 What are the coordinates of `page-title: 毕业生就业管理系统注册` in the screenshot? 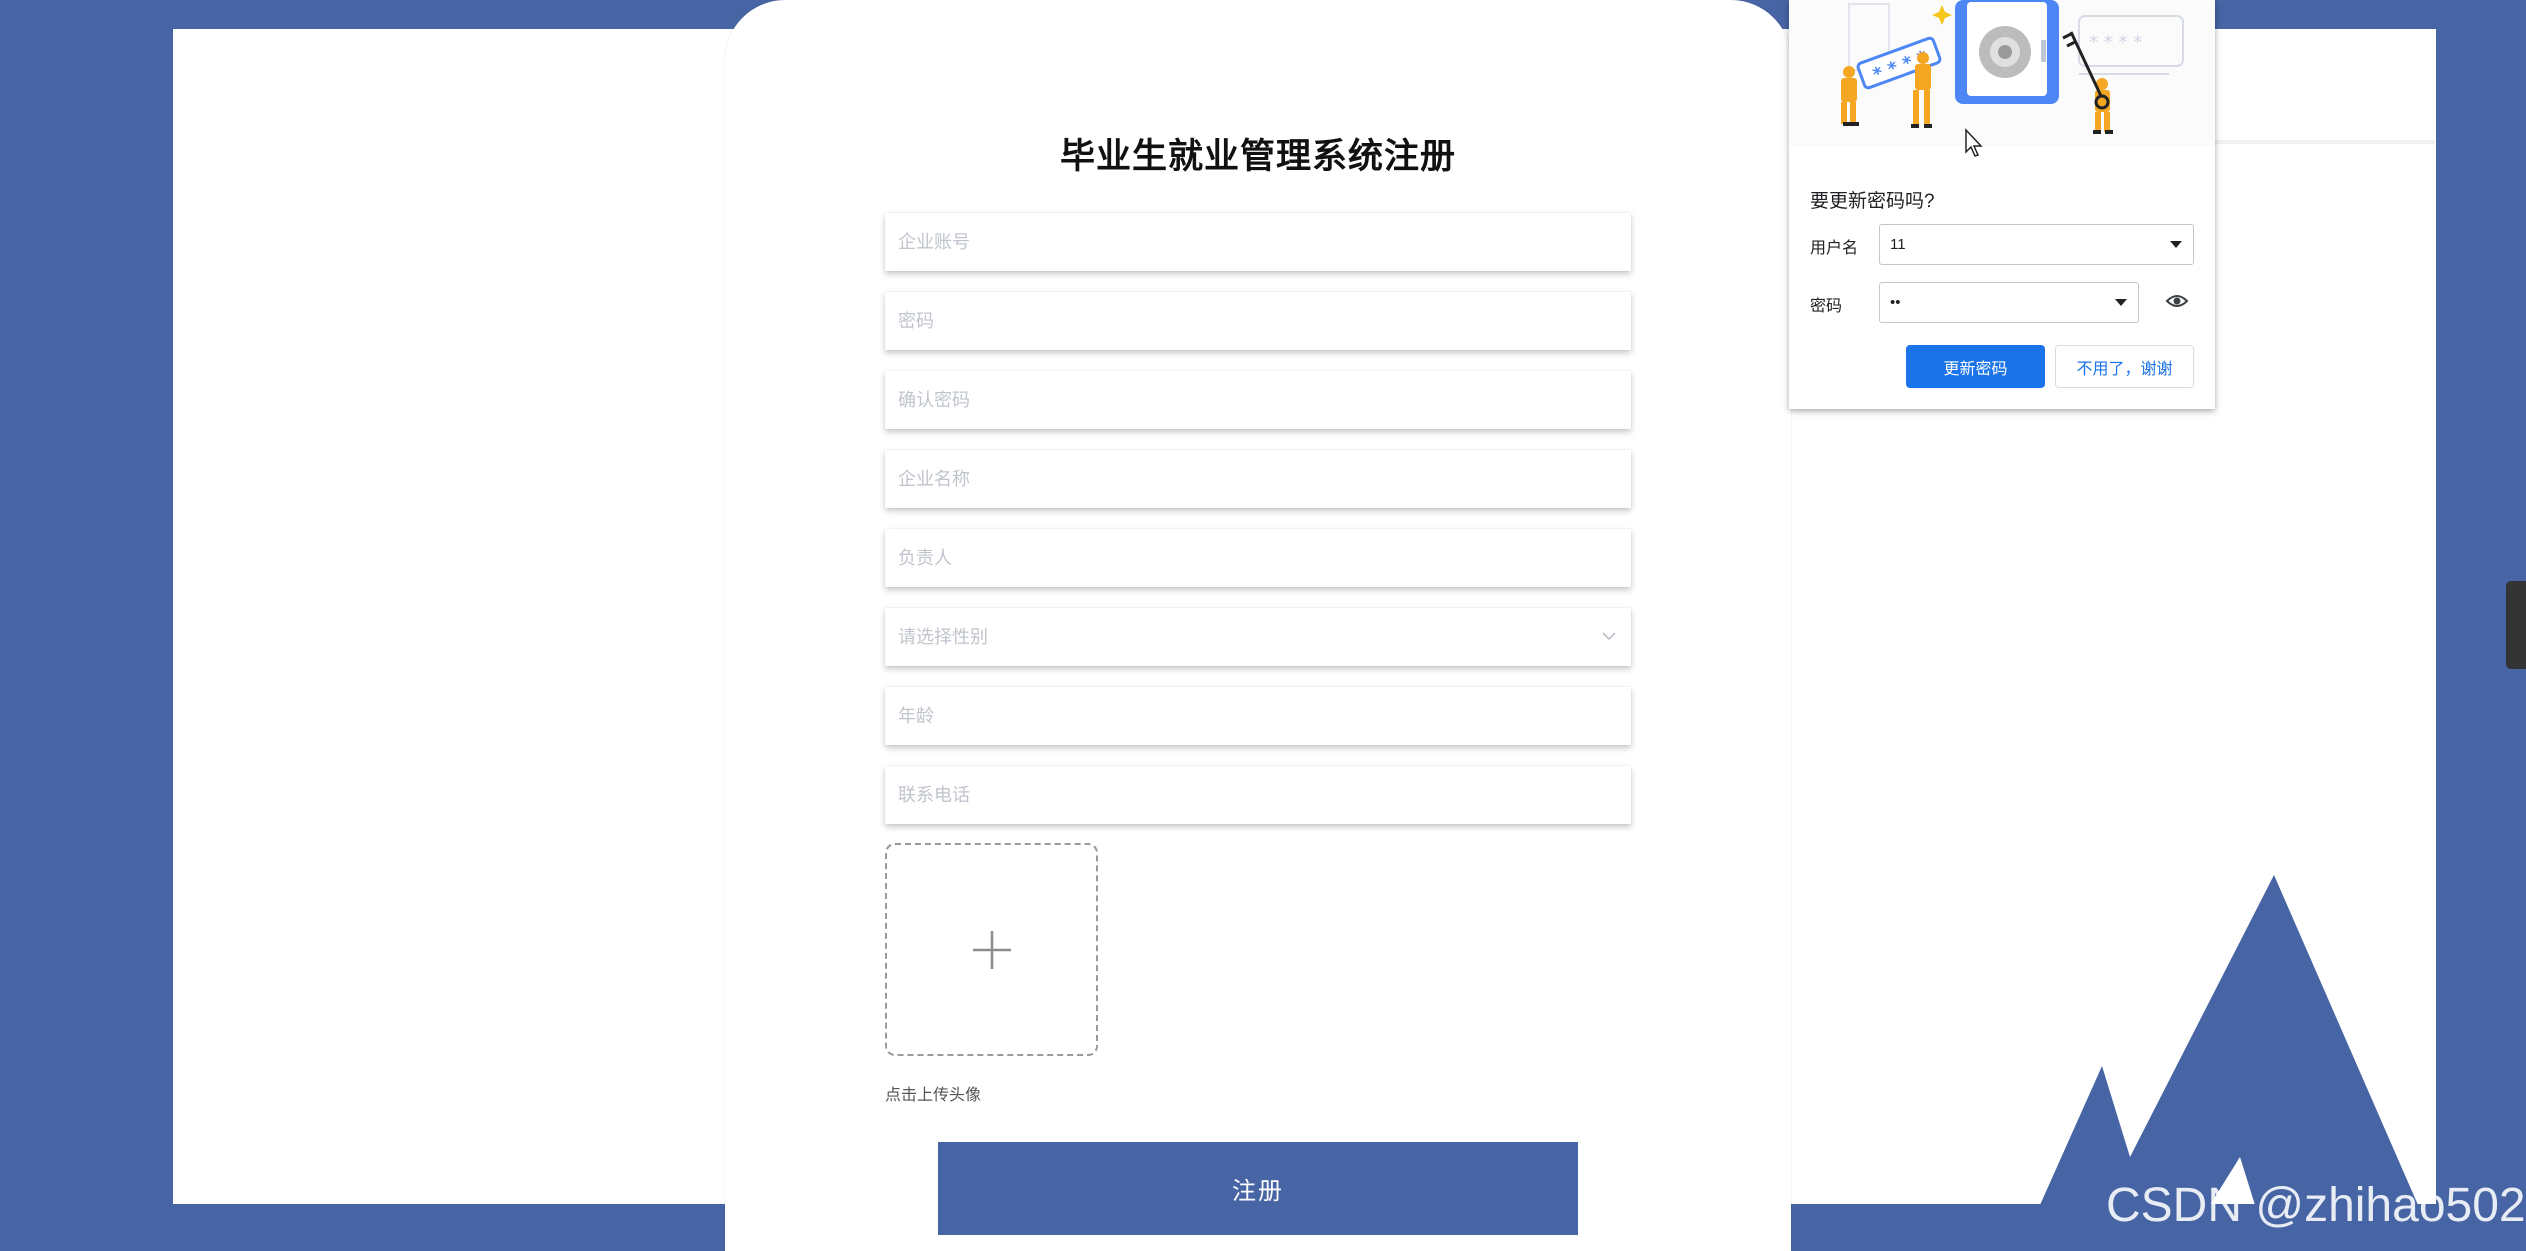 It's located at (1257, 156).